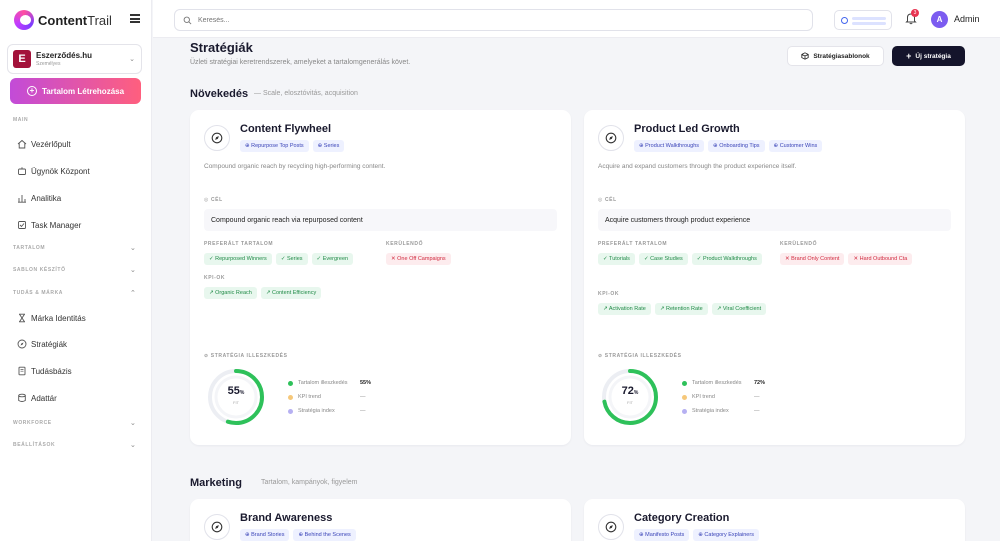  Describe the element at coordinates (286, 129) in the screenshot. I see `card-title: Content Flywheel` at that location.